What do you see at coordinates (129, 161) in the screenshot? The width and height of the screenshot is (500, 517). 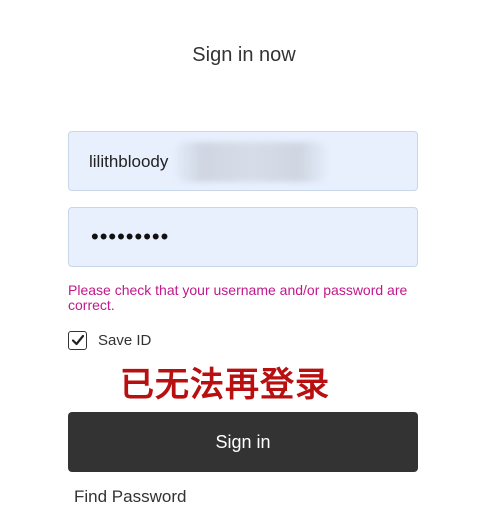 I see `username-value: lilithbloody` at bounding box center [129, 161].